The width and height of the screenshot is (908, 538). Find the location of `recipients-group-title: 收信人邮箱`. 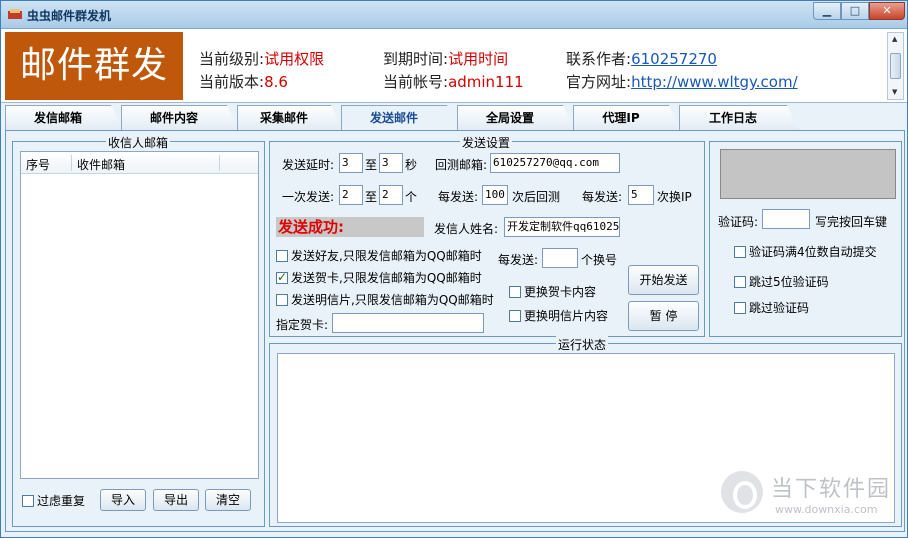

recipients-group-title: 收信人邮箱 is located at coordinates (138, 142).